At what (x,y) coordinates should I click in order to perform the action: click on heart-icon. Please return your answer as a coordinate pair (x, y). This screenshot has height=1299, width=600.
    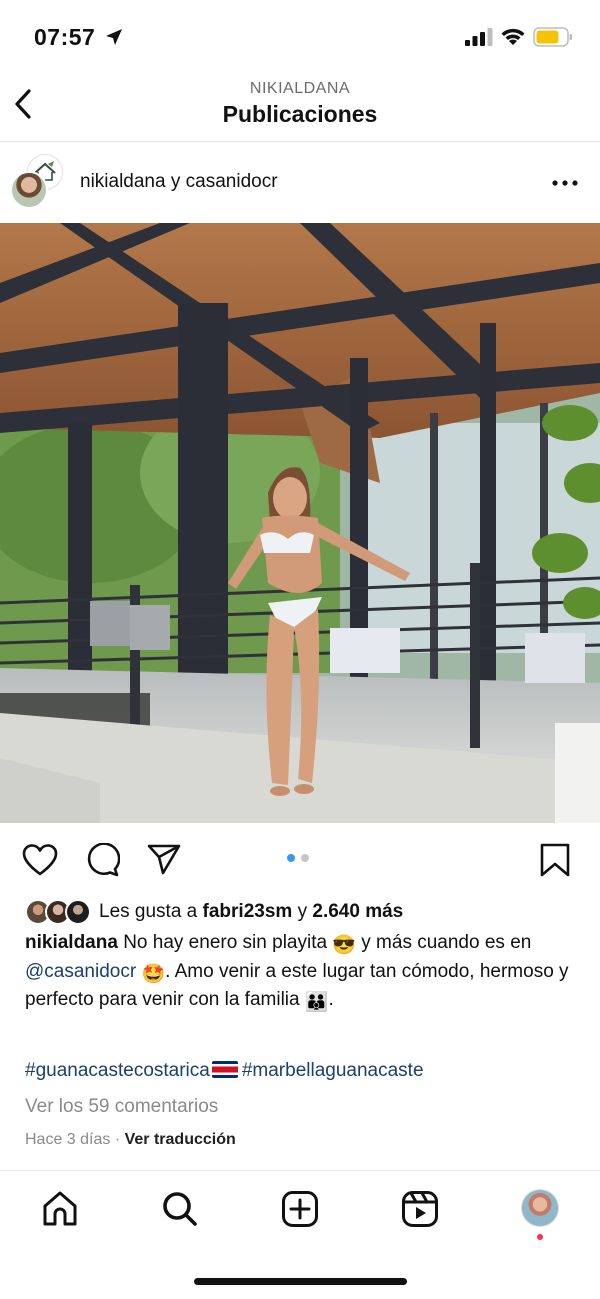
    Looking at the image, I should click on (40, 860).